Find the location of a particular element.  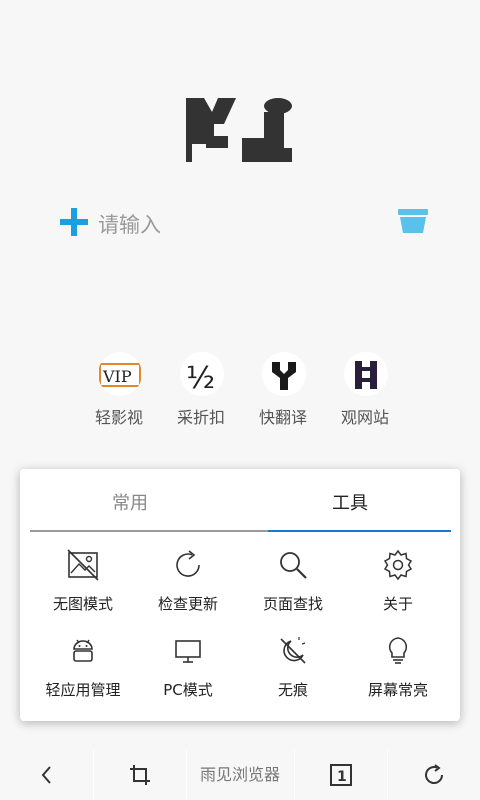

chevron-left-icon is located at coordinates (46, 775).